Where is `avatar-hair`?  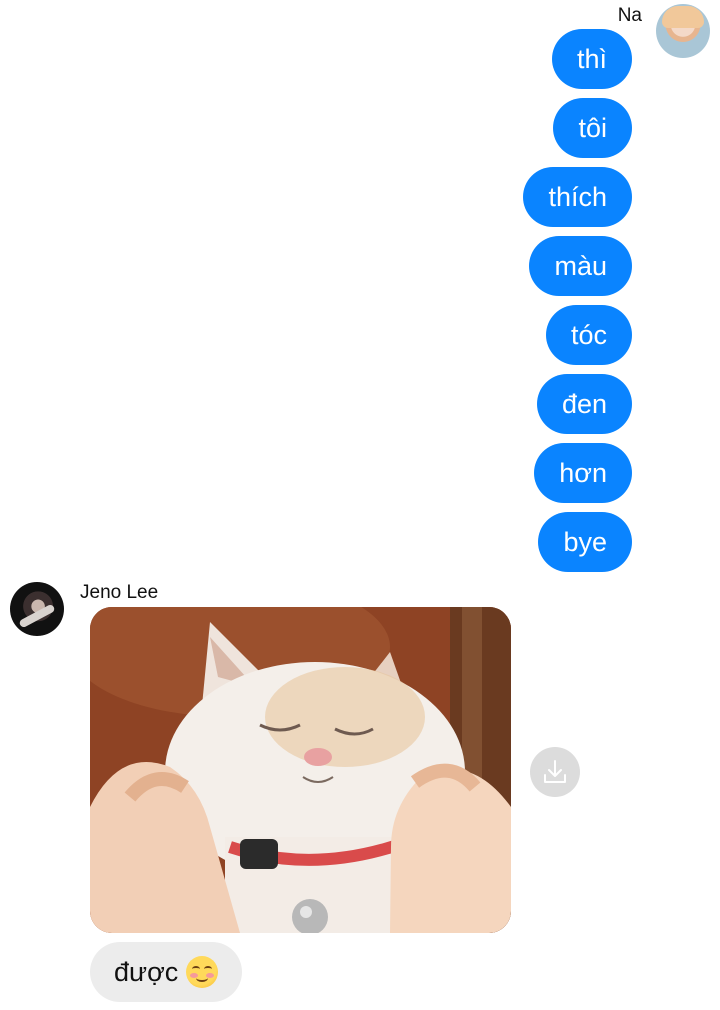 avatar-hair is located at coordinates (683, 17).